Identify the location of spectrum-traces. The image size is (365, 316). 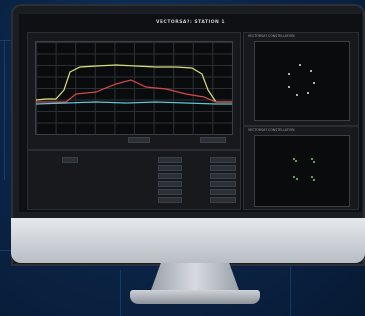
(134, 84).